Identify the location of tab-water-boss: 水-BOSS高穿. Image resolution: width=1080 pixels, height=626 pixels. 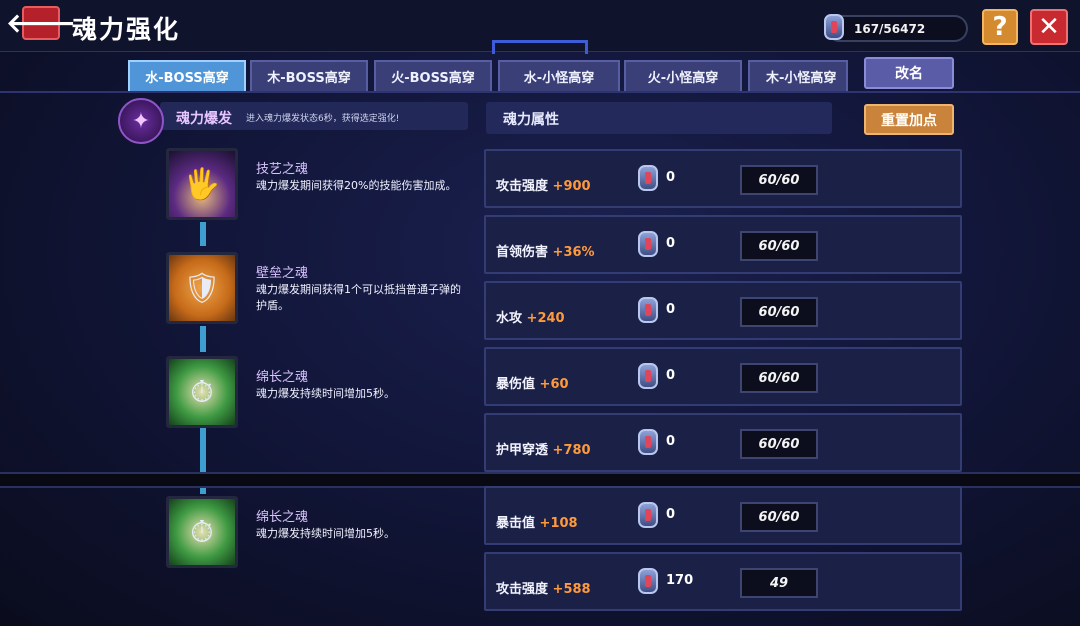
(187, 75).